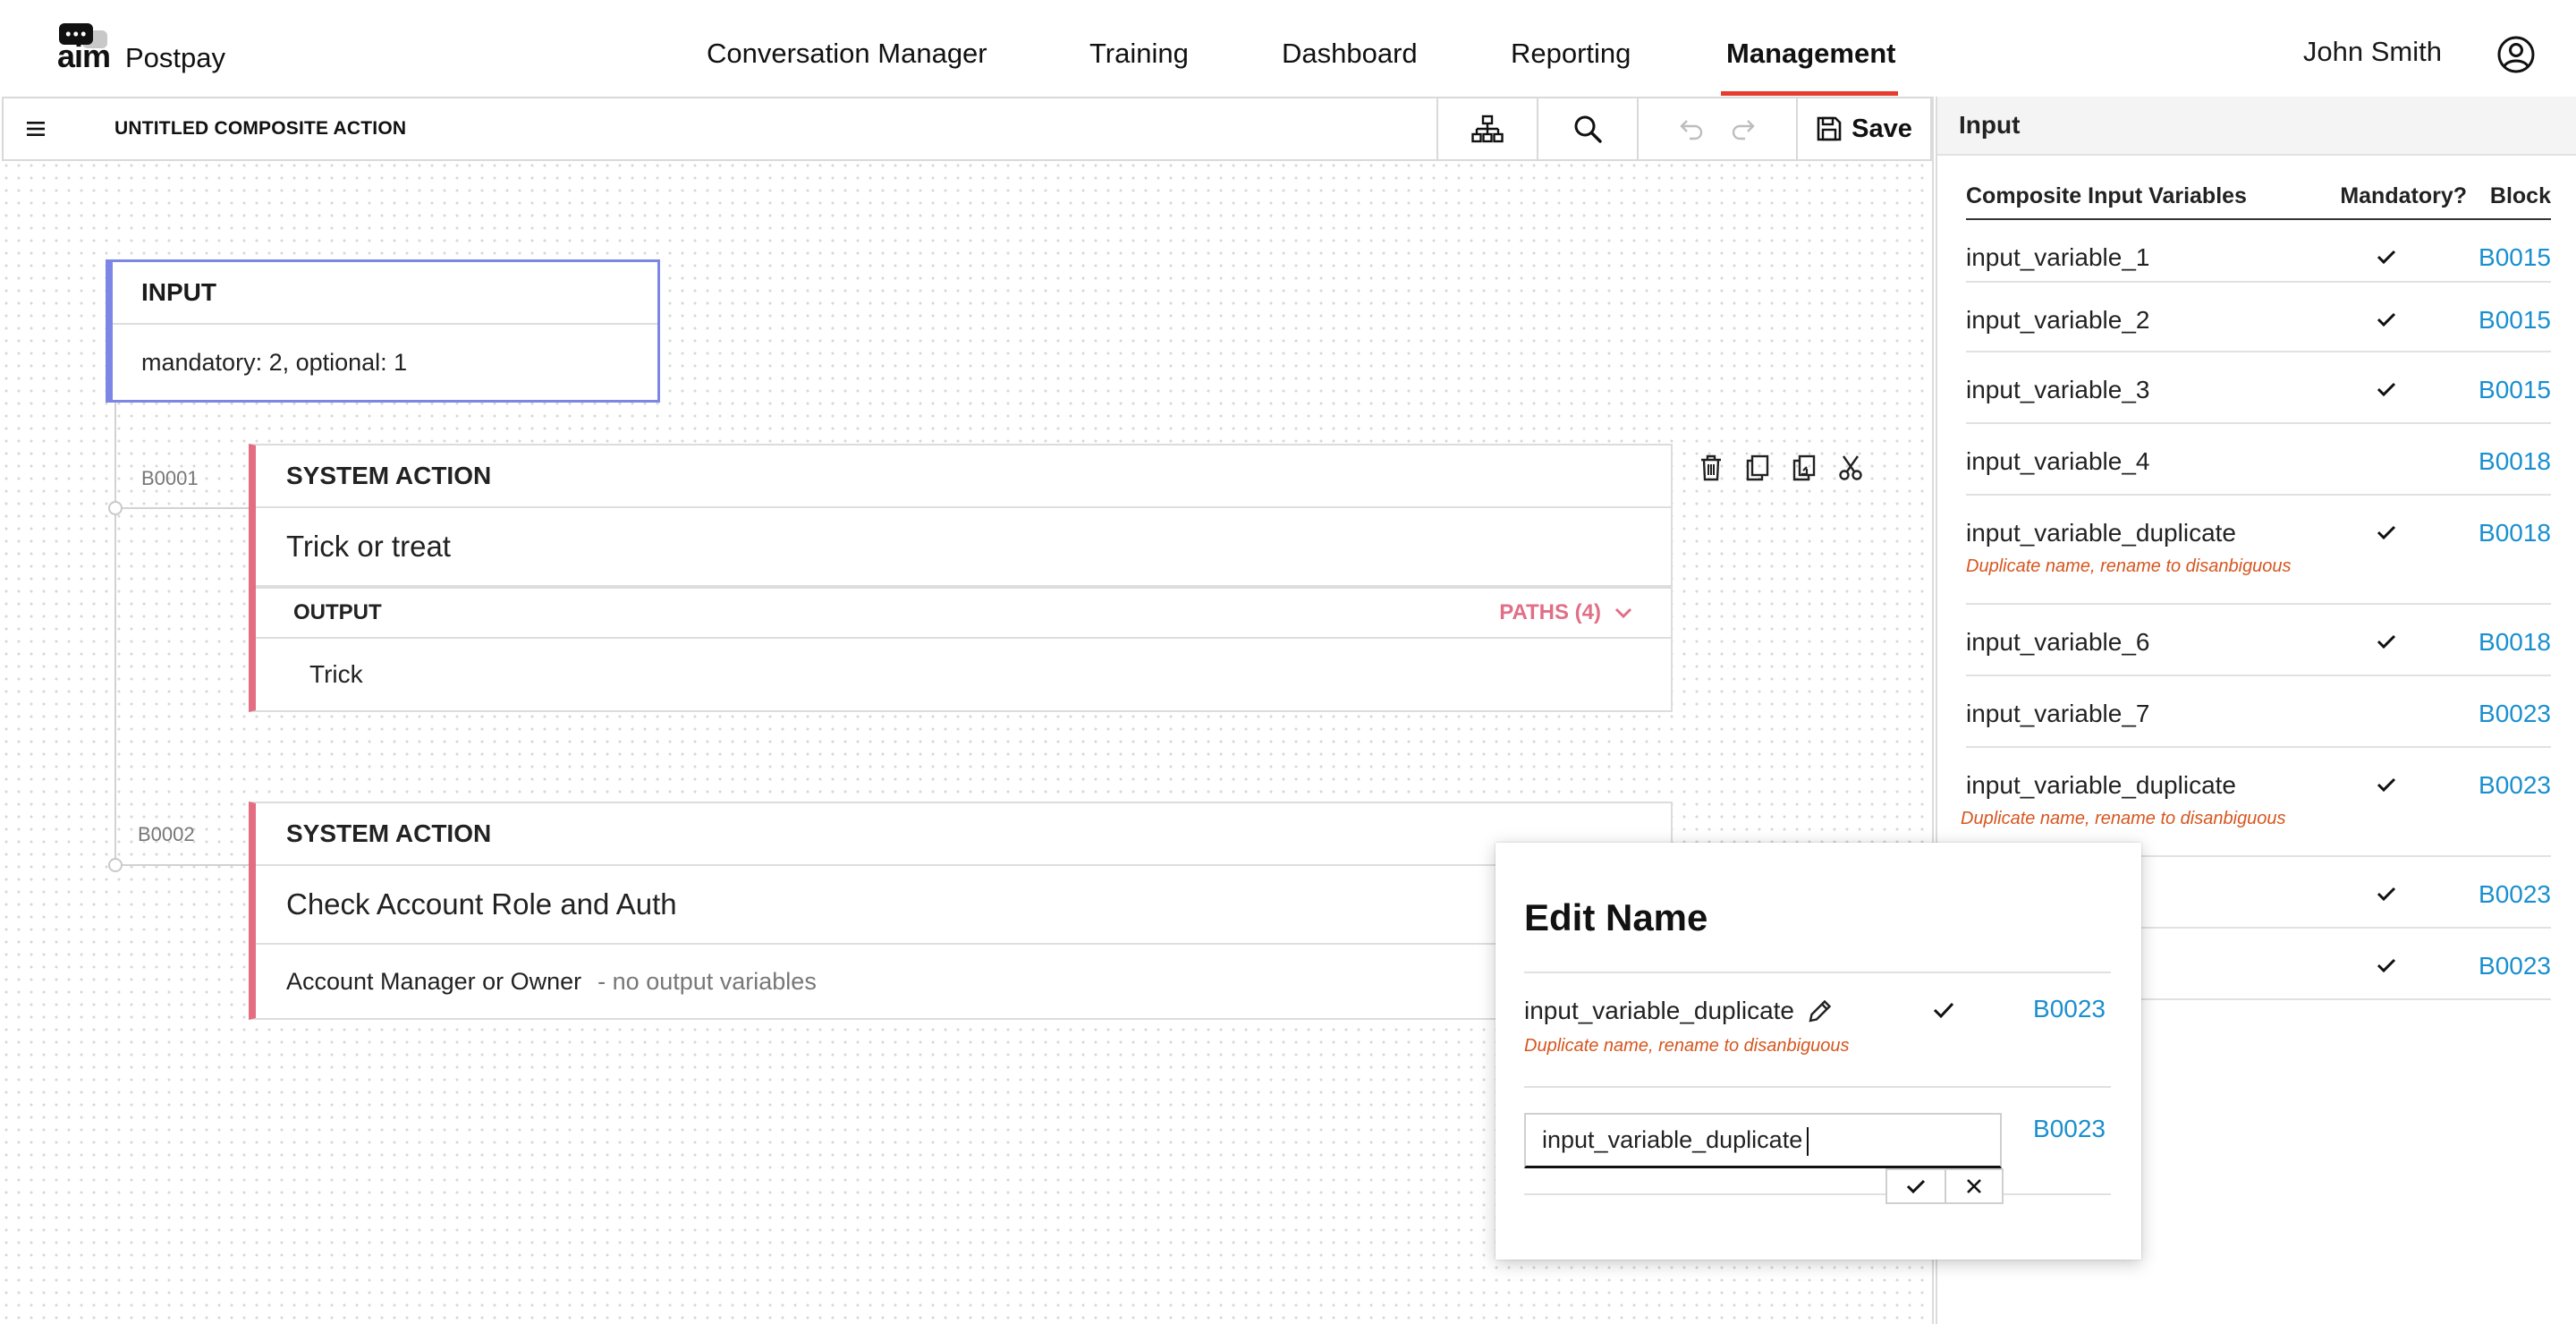 The width and height of the screenshot is (2576, 1324). I want to click on table-row: input_variable_4 B0018, so click(2258, 460).